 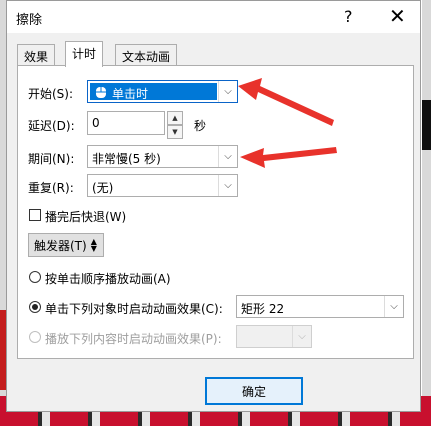 I want to click on annotation-arrows, so click(x=287, y=123).